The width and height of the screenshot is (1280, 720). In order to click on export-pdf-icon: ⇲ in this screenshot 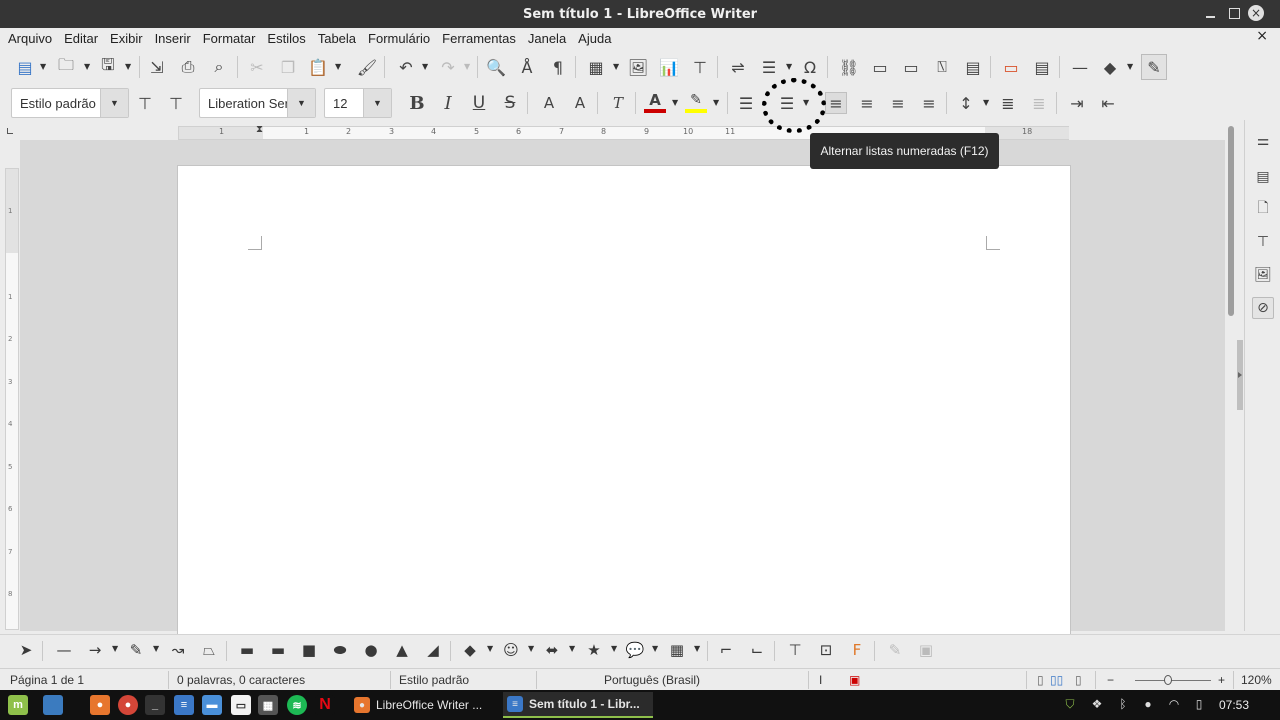, I will do `click(157, 67)`.